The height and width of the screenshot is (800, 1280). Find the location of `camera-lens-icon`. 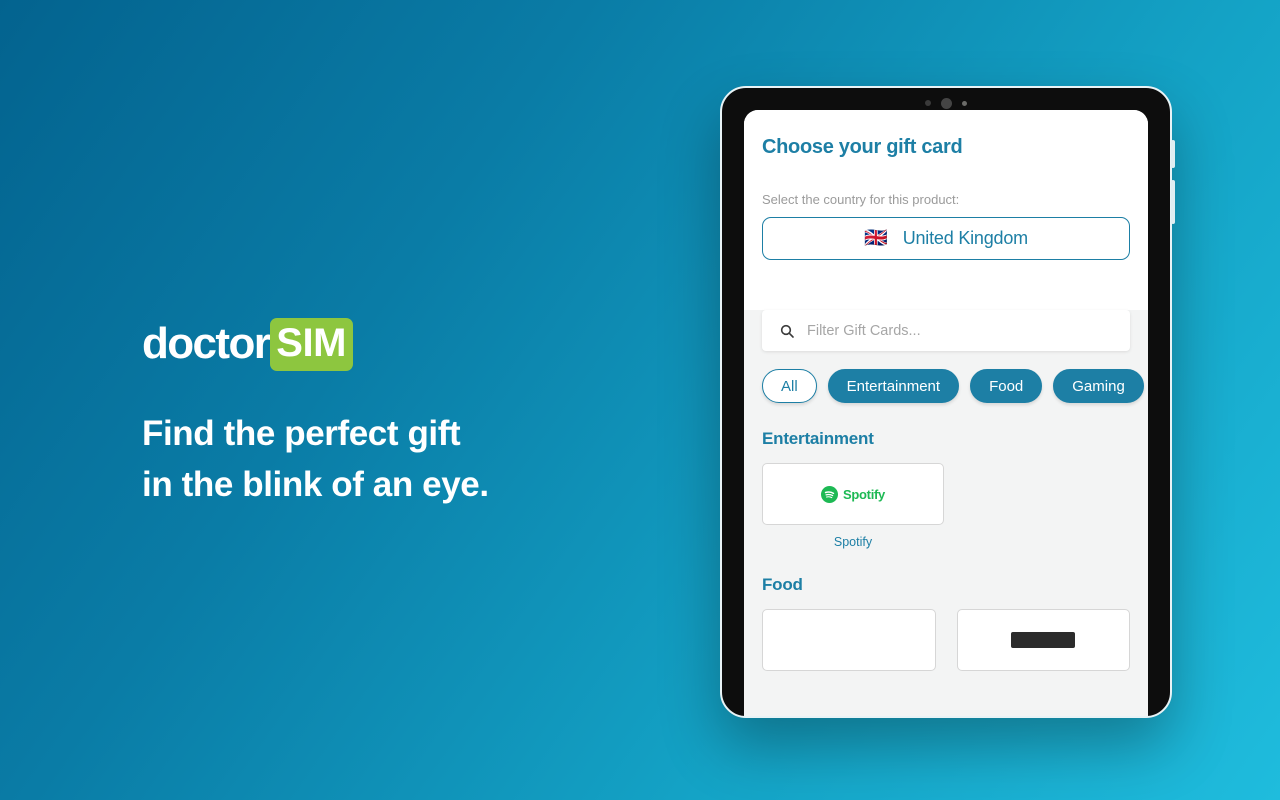

camera-lens-icon is located at coordinates (946, 103).